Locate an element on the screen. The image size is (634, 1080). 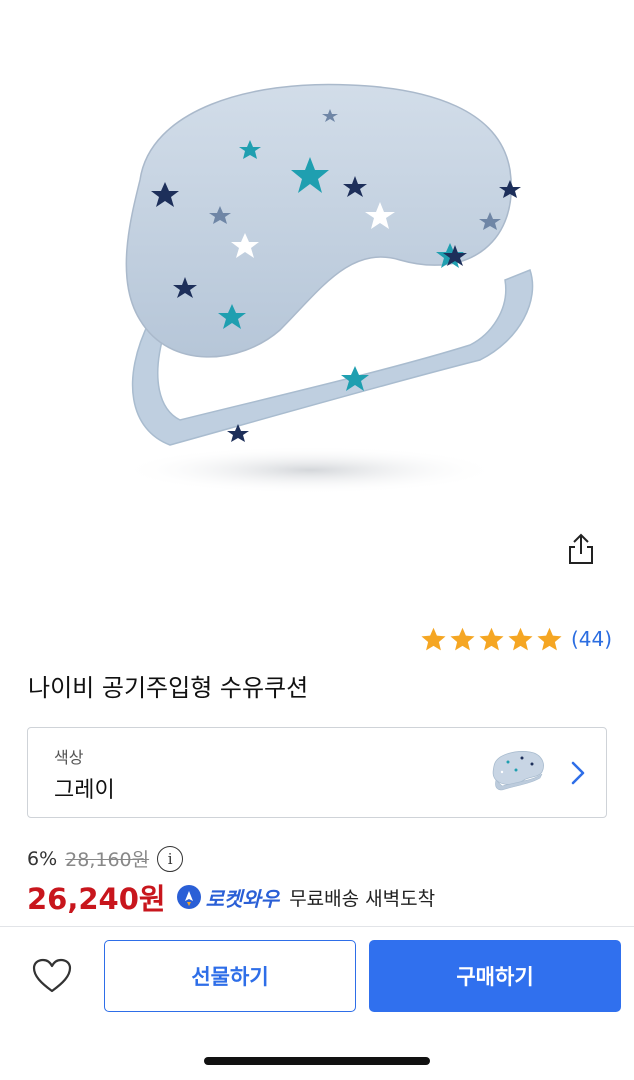
color-option-selector: 색상 그레이 is located at coordinates (317, 772).